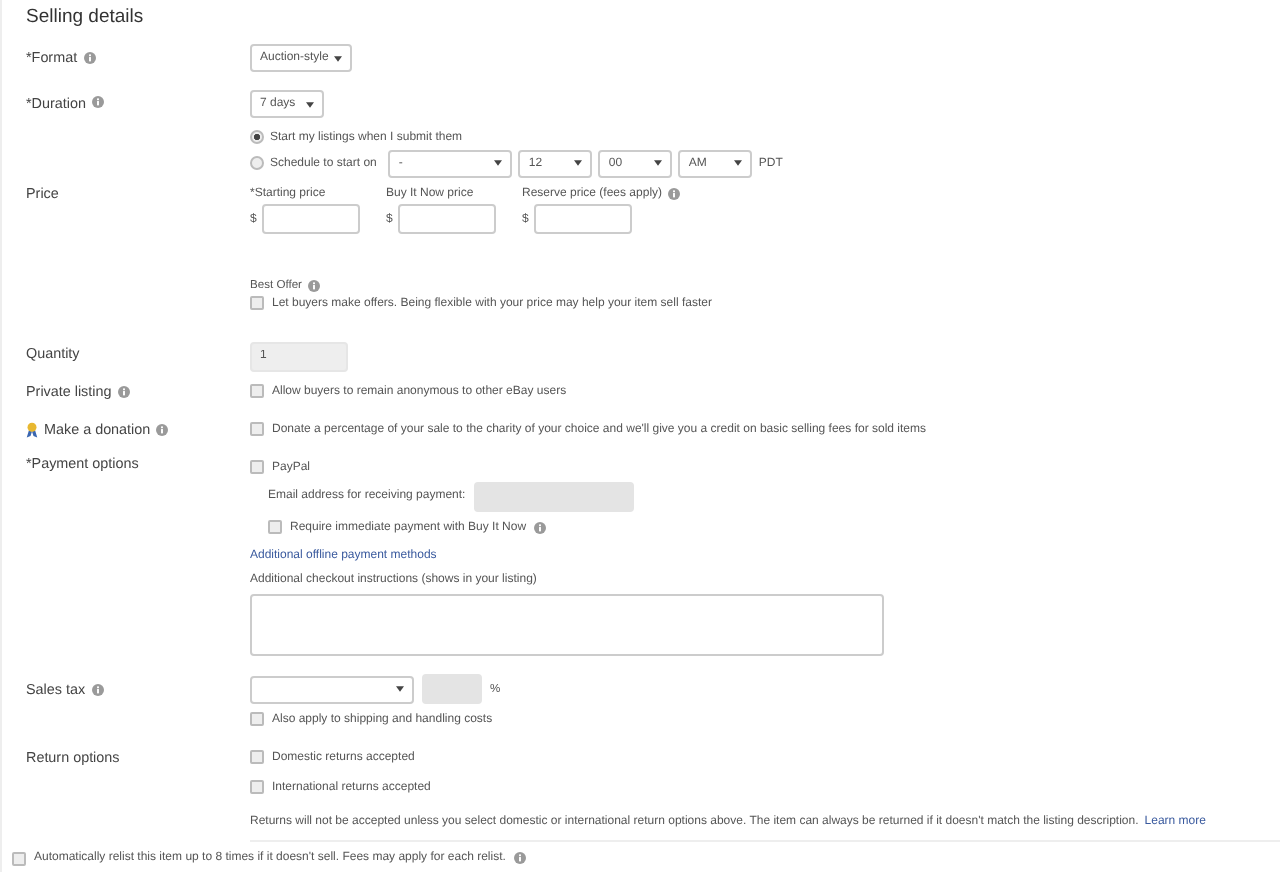 This screenshot has width=1280, height=872. Describe the element at coordinates (32, 429) in the screenshot. I see `ribbon-icon` at that location.